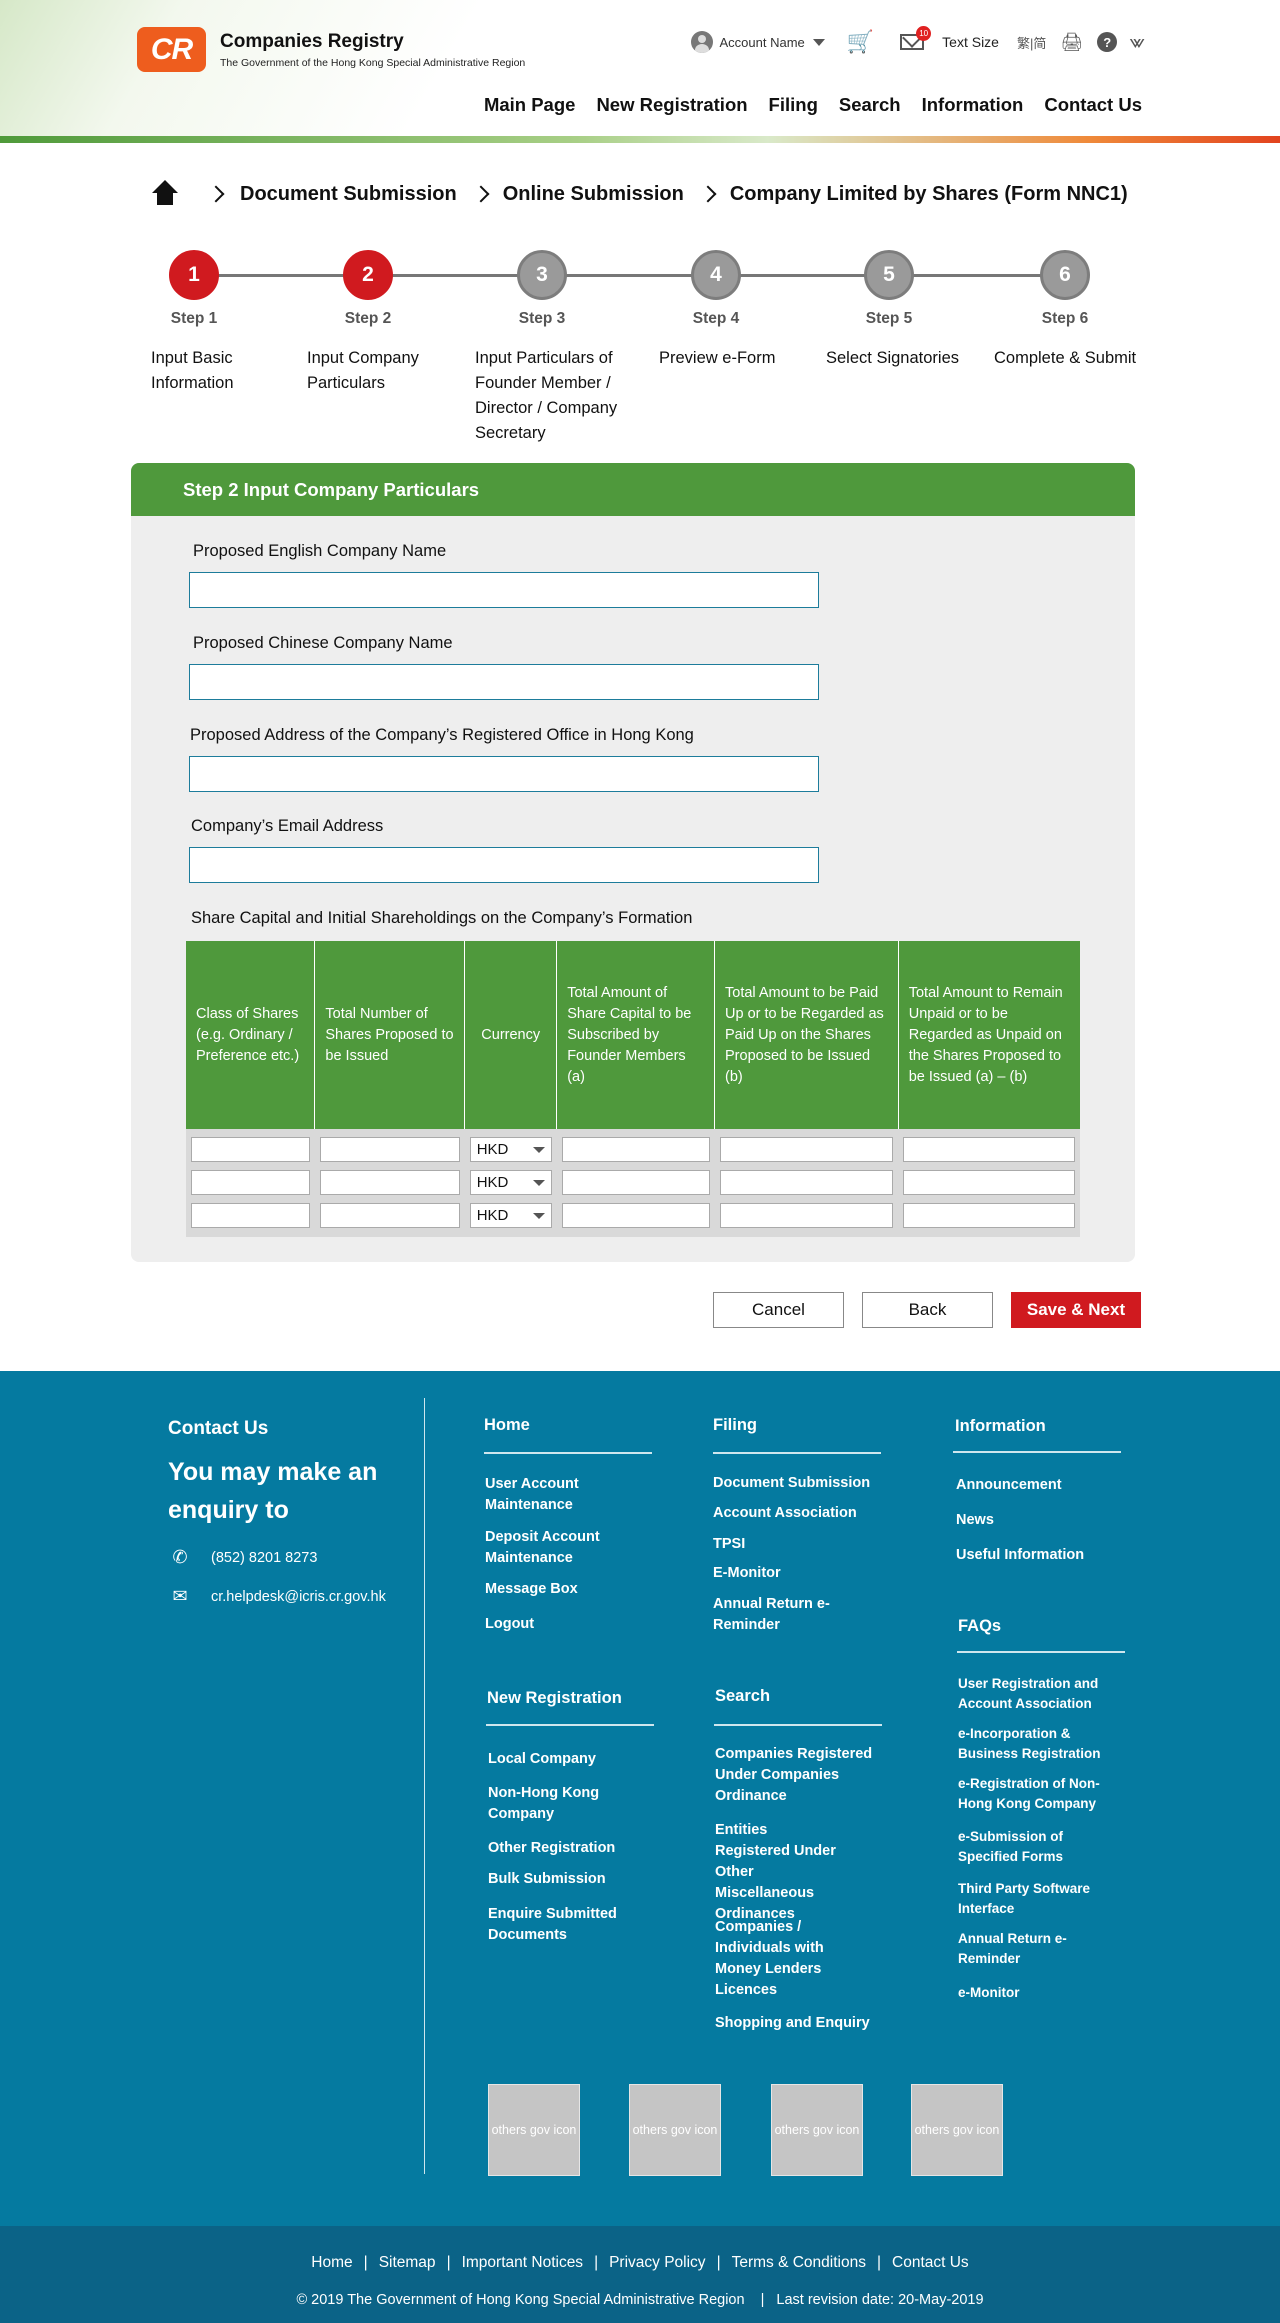  I want to click on print-icon: 🖨, so click(1071, 42).